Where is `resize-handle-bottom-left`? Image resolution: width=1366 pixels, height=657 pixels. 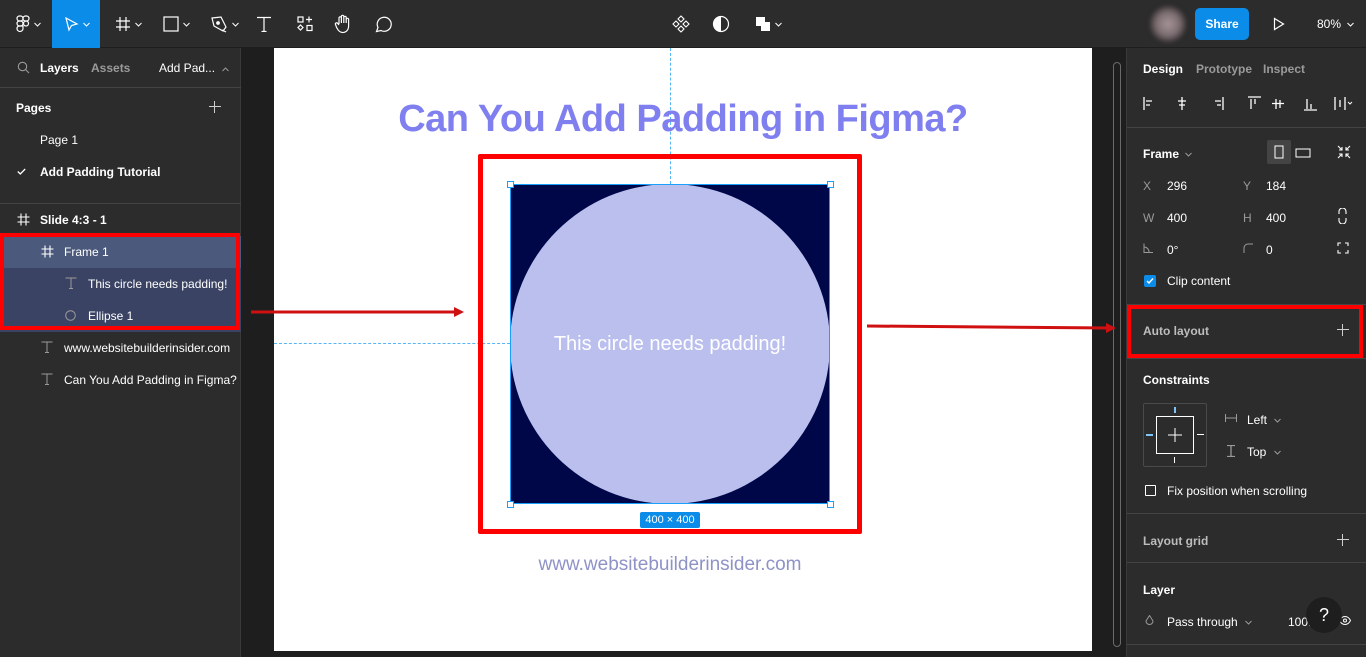 resize-handle-bottom-left is located at coordinates (510, 504).